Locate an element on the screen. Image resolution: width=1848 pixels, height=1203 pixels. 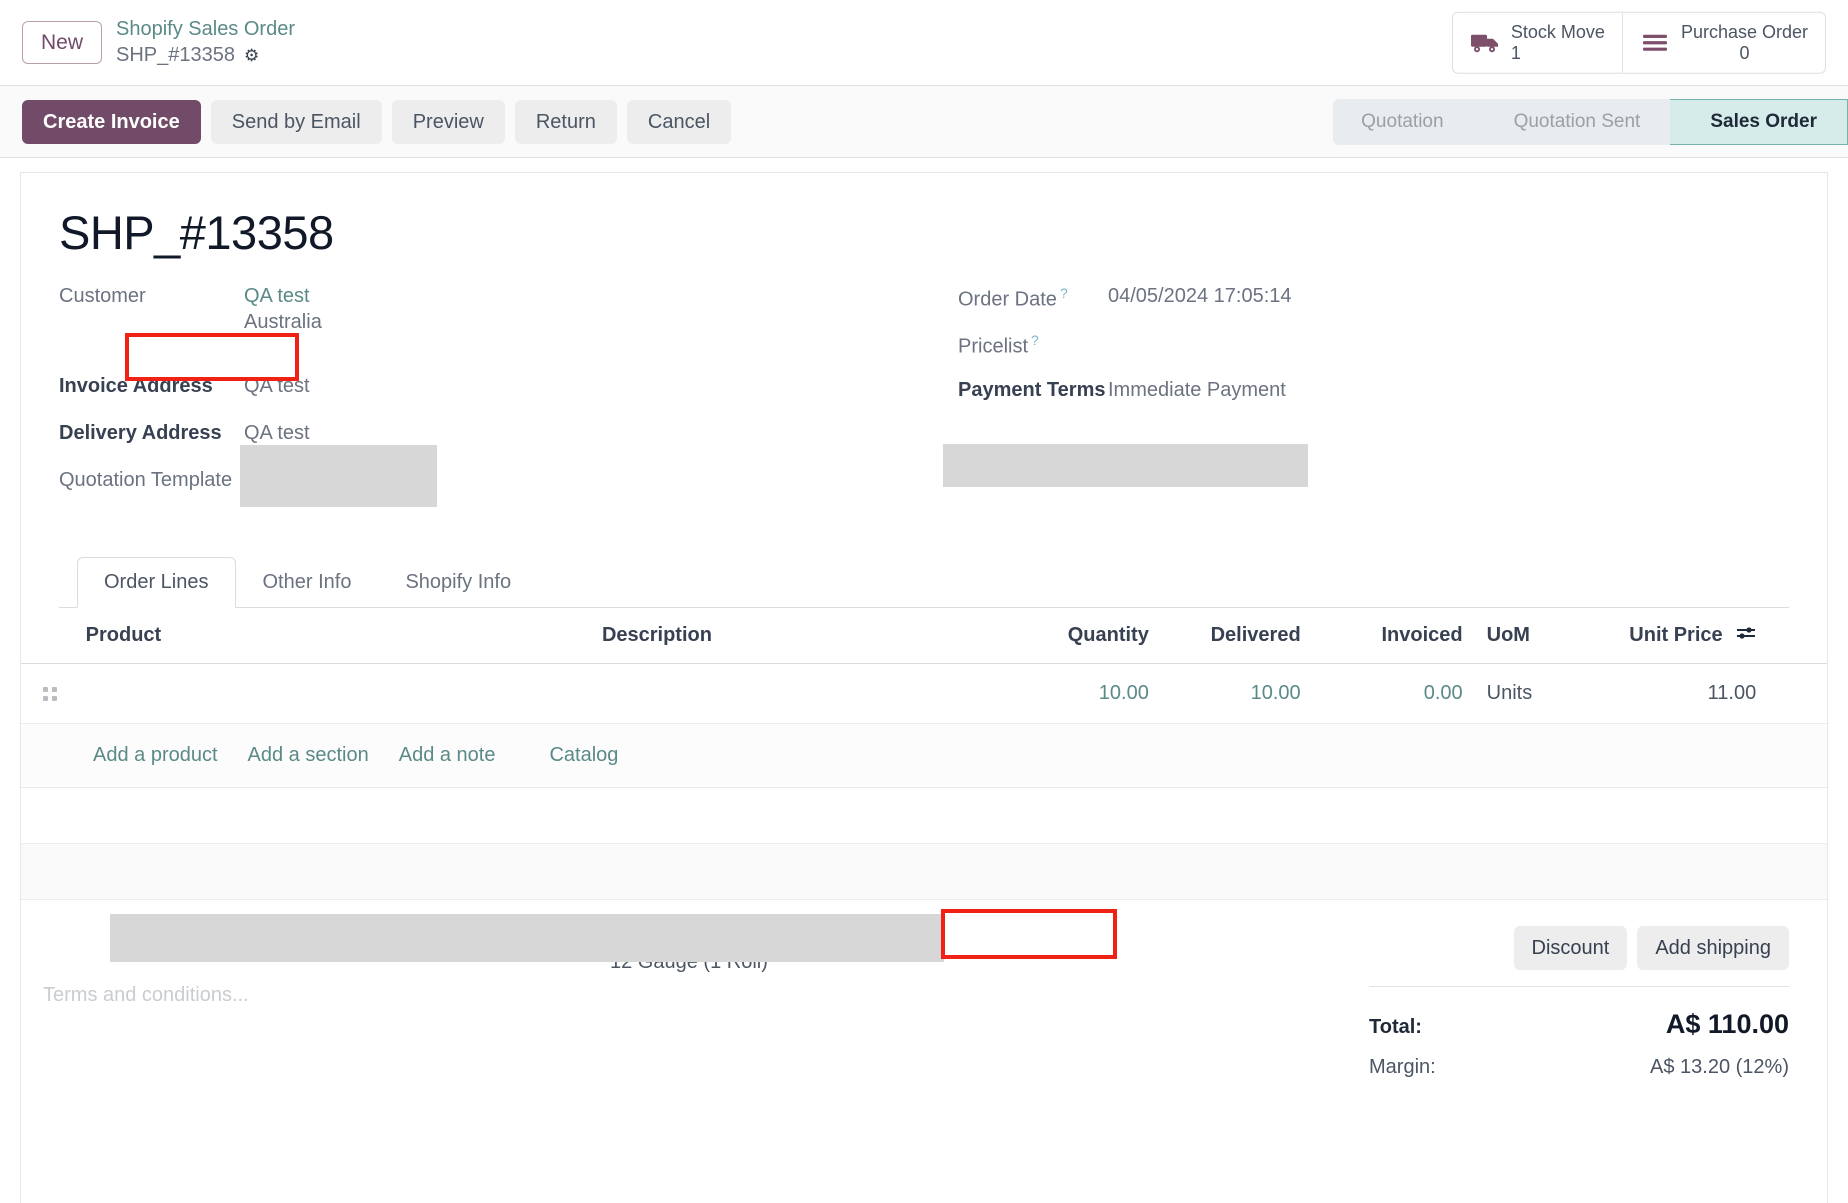
add-a-note-link: Add a note is located at coordinates (447, 755).